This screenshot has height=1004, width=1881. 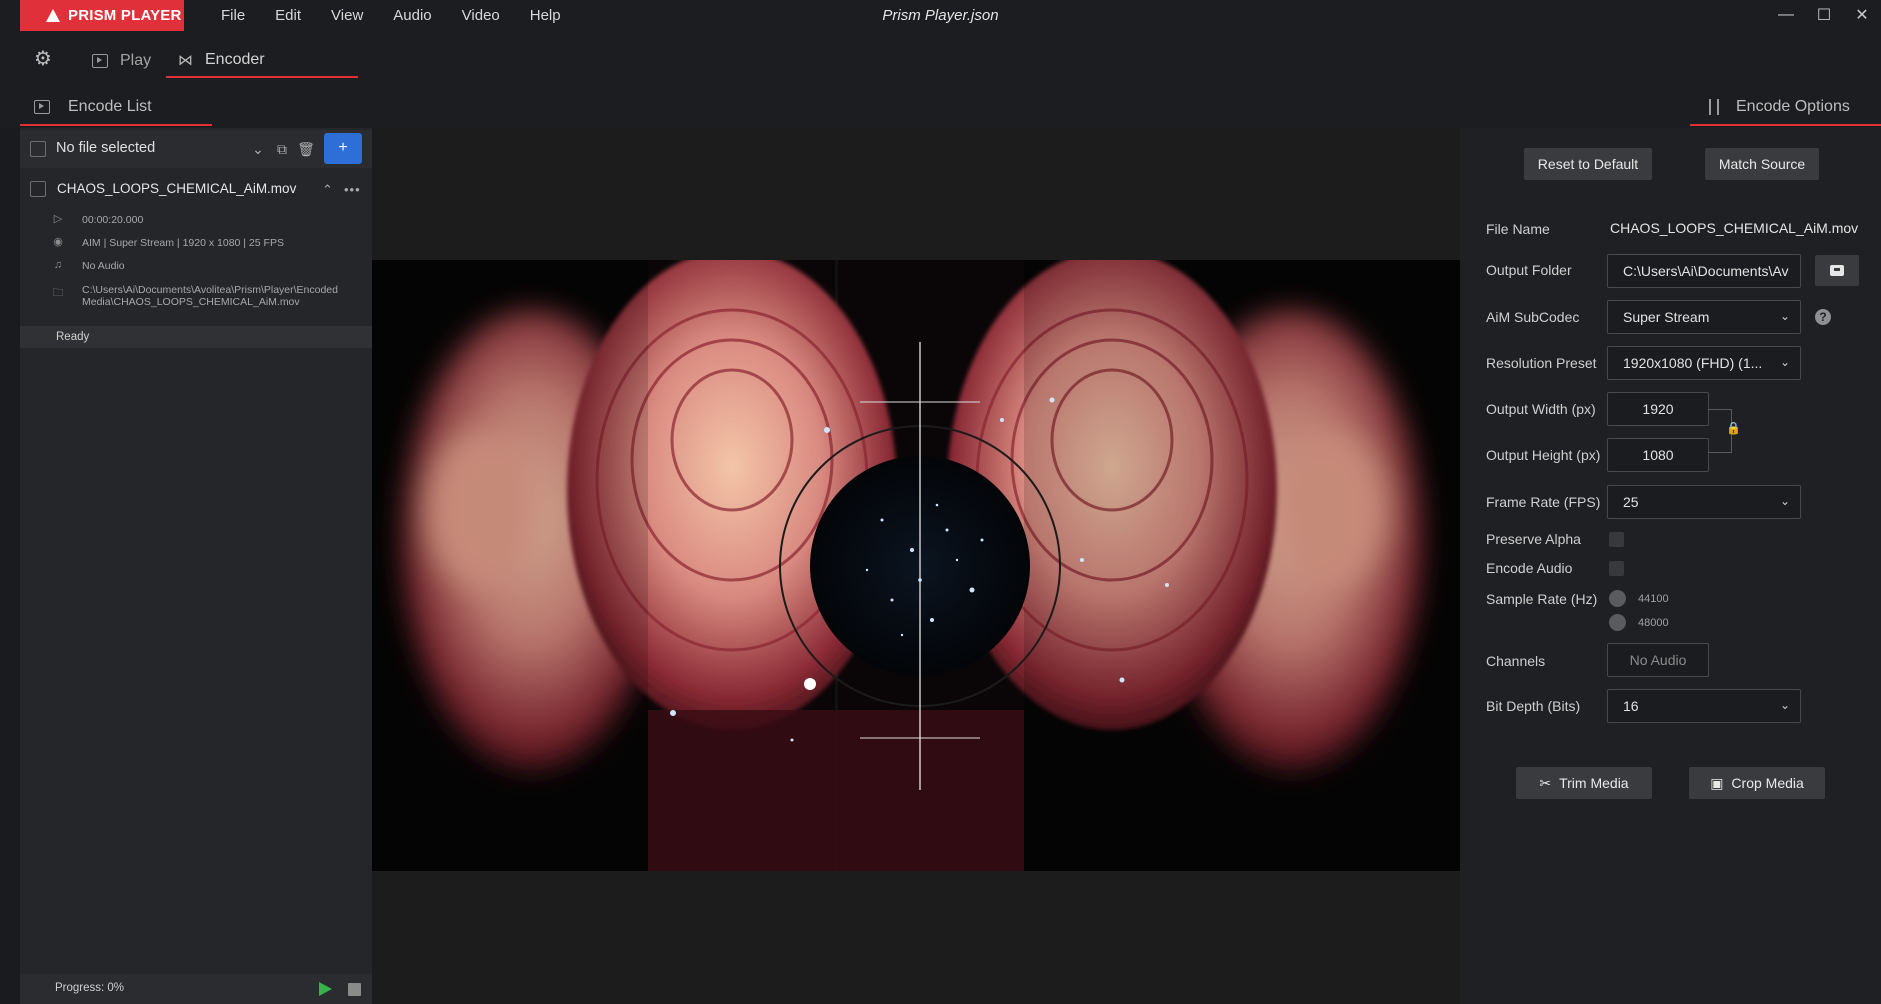 I want to click on output-folder-field: C:\Users\Ai\Documents\Av, so click(x=1704, y=271).